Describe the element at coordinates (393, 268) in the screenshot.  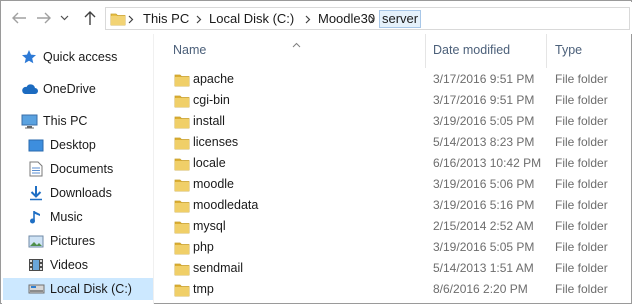
I see `file-row: sendmail 5/14/2013 1:51 AM File folder` at that location.